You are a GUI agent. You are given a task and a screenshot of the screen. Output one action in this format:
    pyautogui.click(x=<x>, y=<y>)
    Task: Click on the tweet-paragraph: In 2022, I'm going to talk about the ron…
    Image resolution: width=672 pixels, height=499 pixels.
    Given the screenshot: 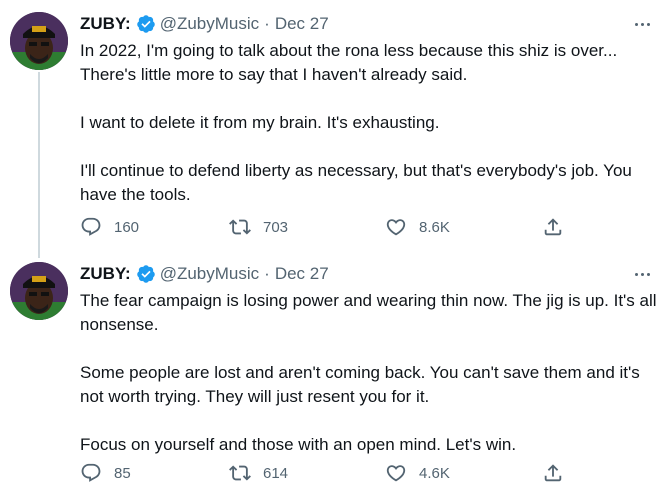 What is the action you would take?
    pyautogui.click(x=349, y=62)
    